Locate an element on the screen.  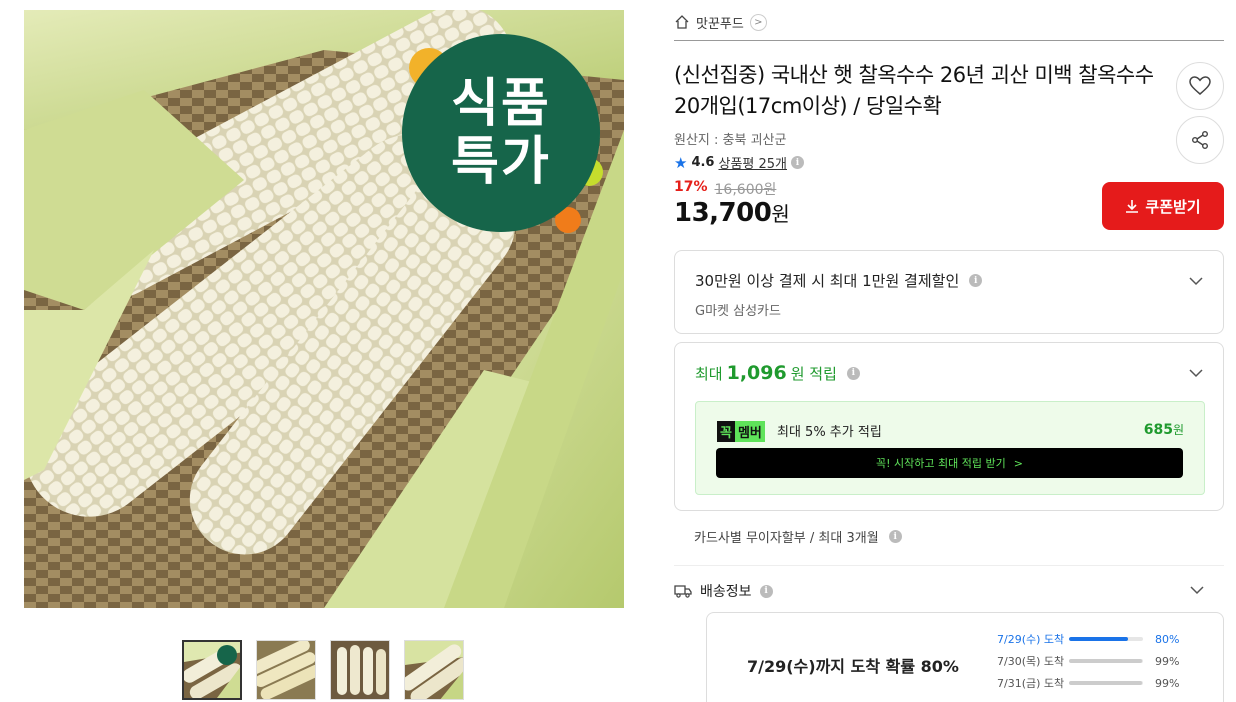
truck-icon is located at coordinates (683, 591).